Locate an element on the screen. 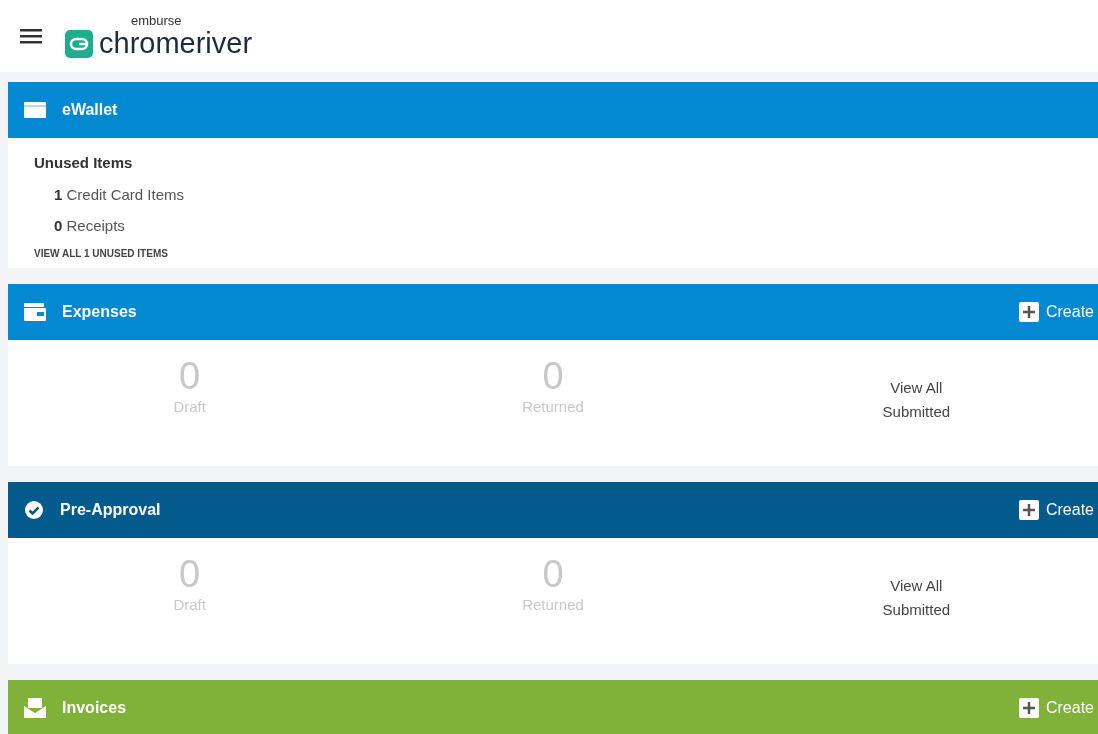 Image resolution: width=1098 pixels, height=734 pixels. wallet-icon is located at coordinates (35, 312).